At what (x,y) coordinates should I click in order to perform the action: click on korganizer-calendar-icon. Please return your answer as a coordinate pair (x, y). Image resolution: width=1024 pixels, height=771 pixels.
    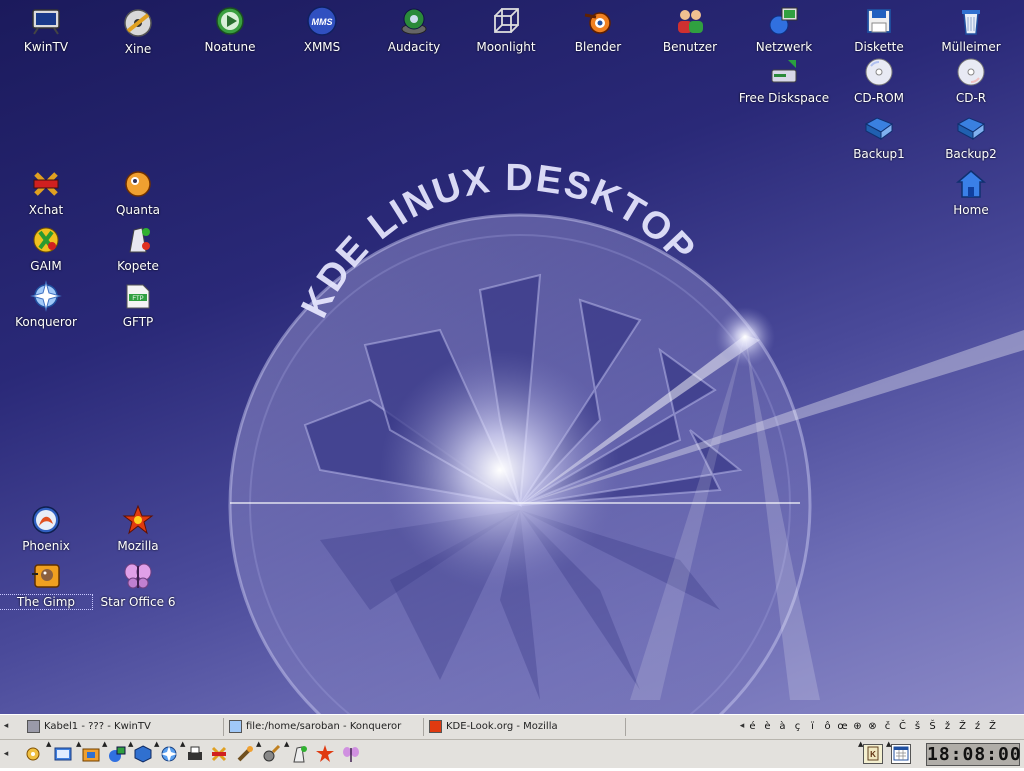
    Looking at the image, I should click on (901, 754).